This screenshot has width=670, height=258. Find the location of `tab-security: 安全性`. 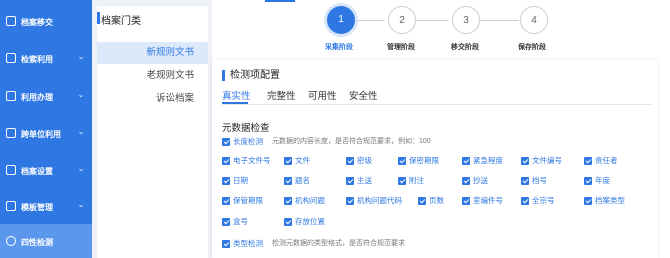

tab-security: 安全性 is located at coordinates (363, 95).